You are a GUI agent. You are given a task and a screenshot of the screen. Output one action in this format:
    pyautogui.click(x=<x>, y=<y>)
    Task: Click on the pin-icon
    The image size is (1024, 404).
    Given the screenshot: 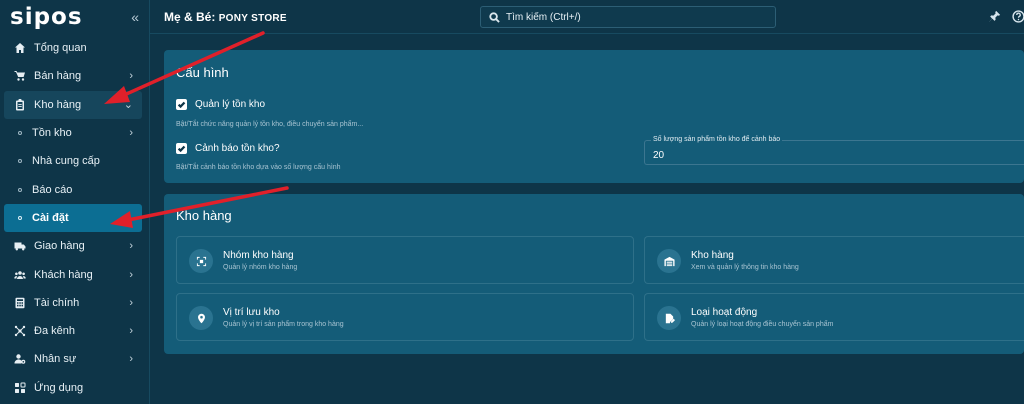 What is the action you would take?
    pyautogui.click(x=994, y=16)
    